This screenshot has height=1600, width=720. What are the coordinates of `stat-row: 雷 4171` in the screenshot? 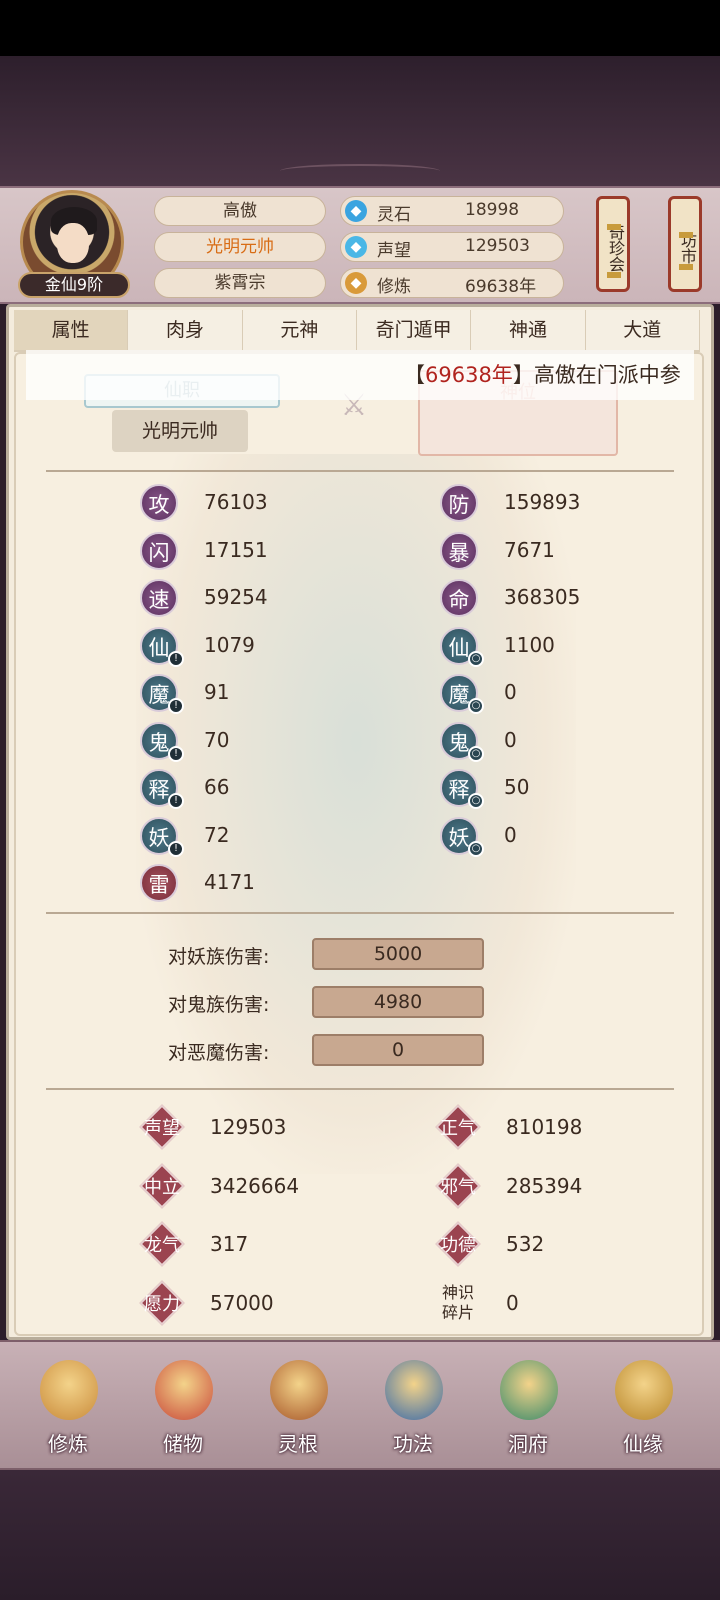 It's located at (250, 883).